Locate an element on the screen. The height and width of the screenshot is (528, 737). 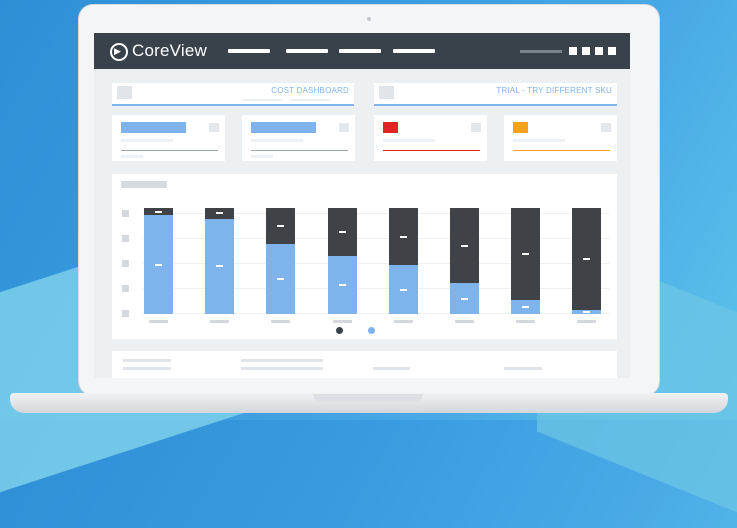
trial-sku-header: TRIAL - TRY DIFFERENT SKU is located at coordinates (495, 94).